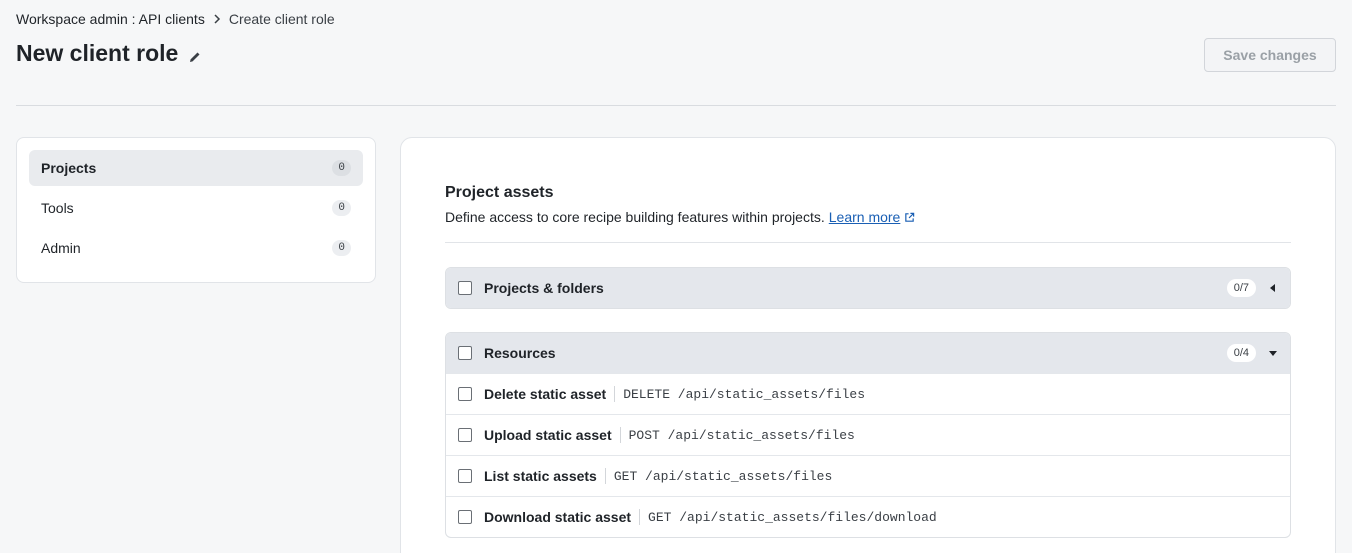 The height and width of the screenshot is (553, 1352). Describe the element at coordinates (57, 208) in the screenshot. I see `sidebar-item-label: Tools` at that location.